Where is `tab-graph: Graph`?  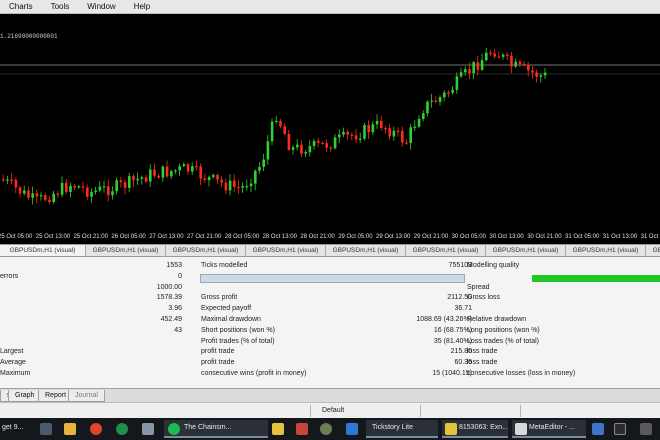
tab-graph: Graph is located at coordinates (25, 396).